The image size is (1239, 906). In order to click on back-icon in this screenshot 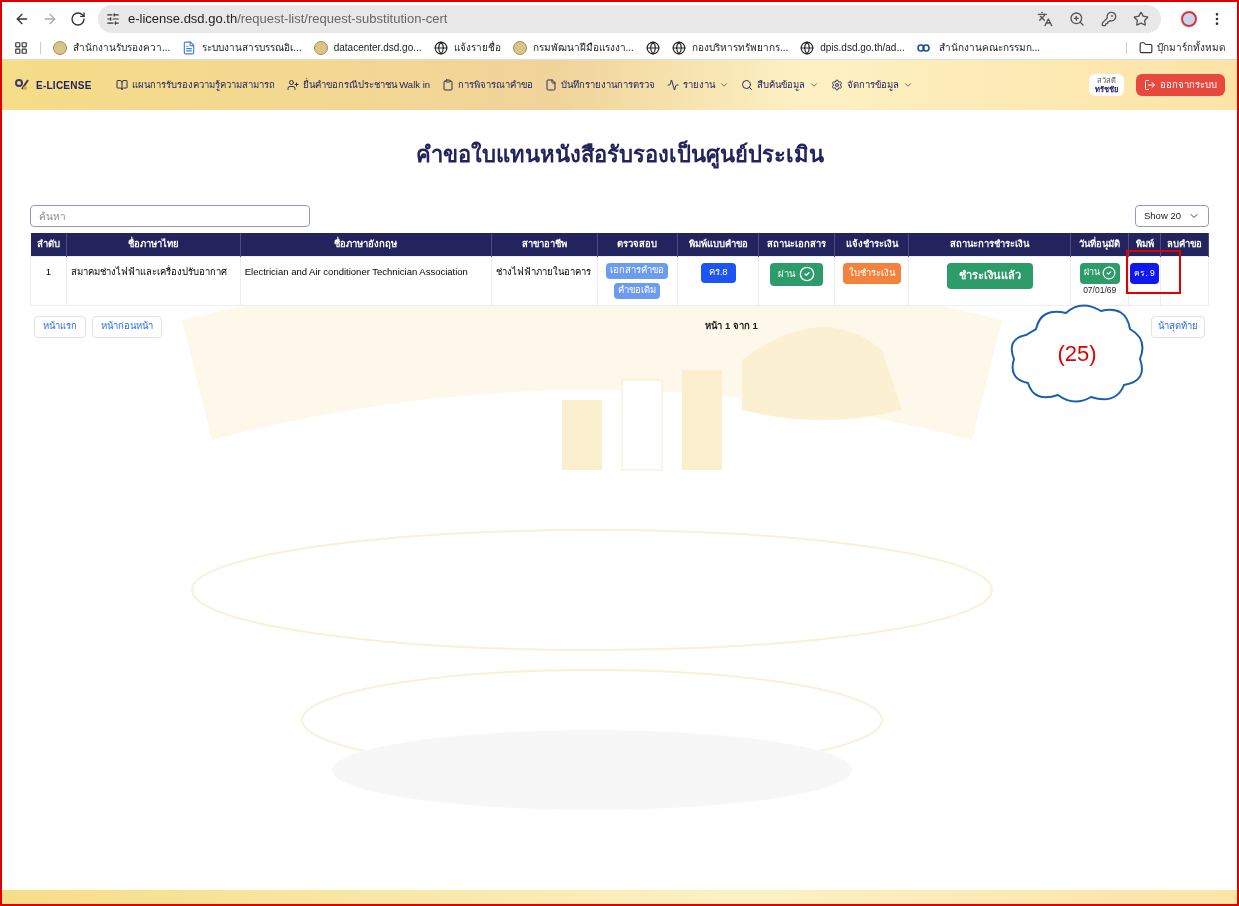, I will do `click(22, 19)`.